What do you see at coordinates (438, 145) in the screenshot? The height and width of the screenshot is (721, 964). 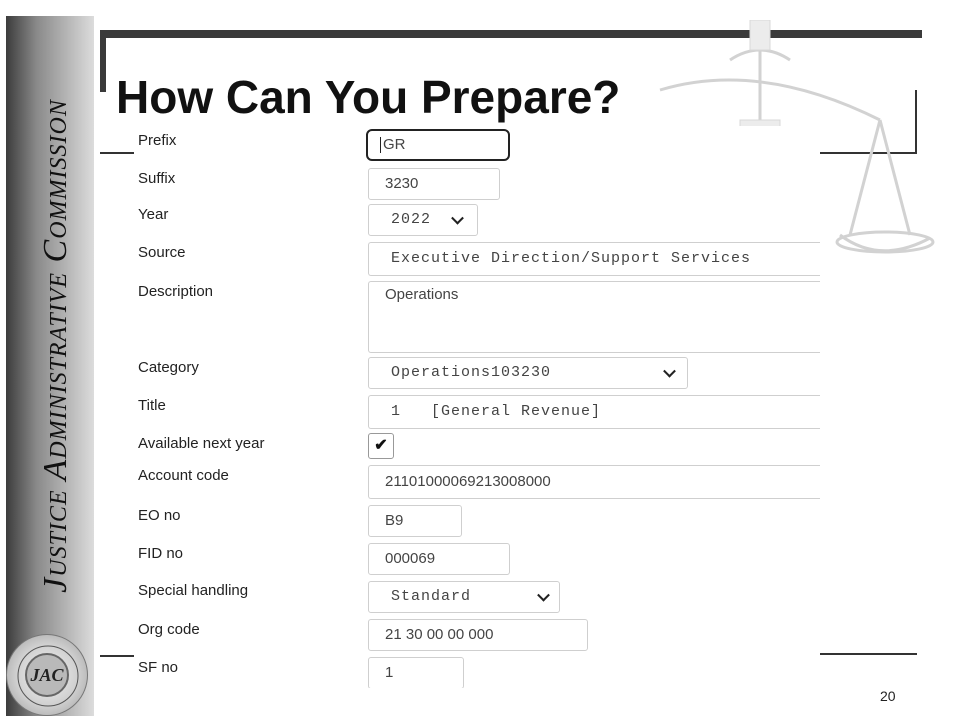 I see `prefix-input: GR` at bounding box center [438, 145].